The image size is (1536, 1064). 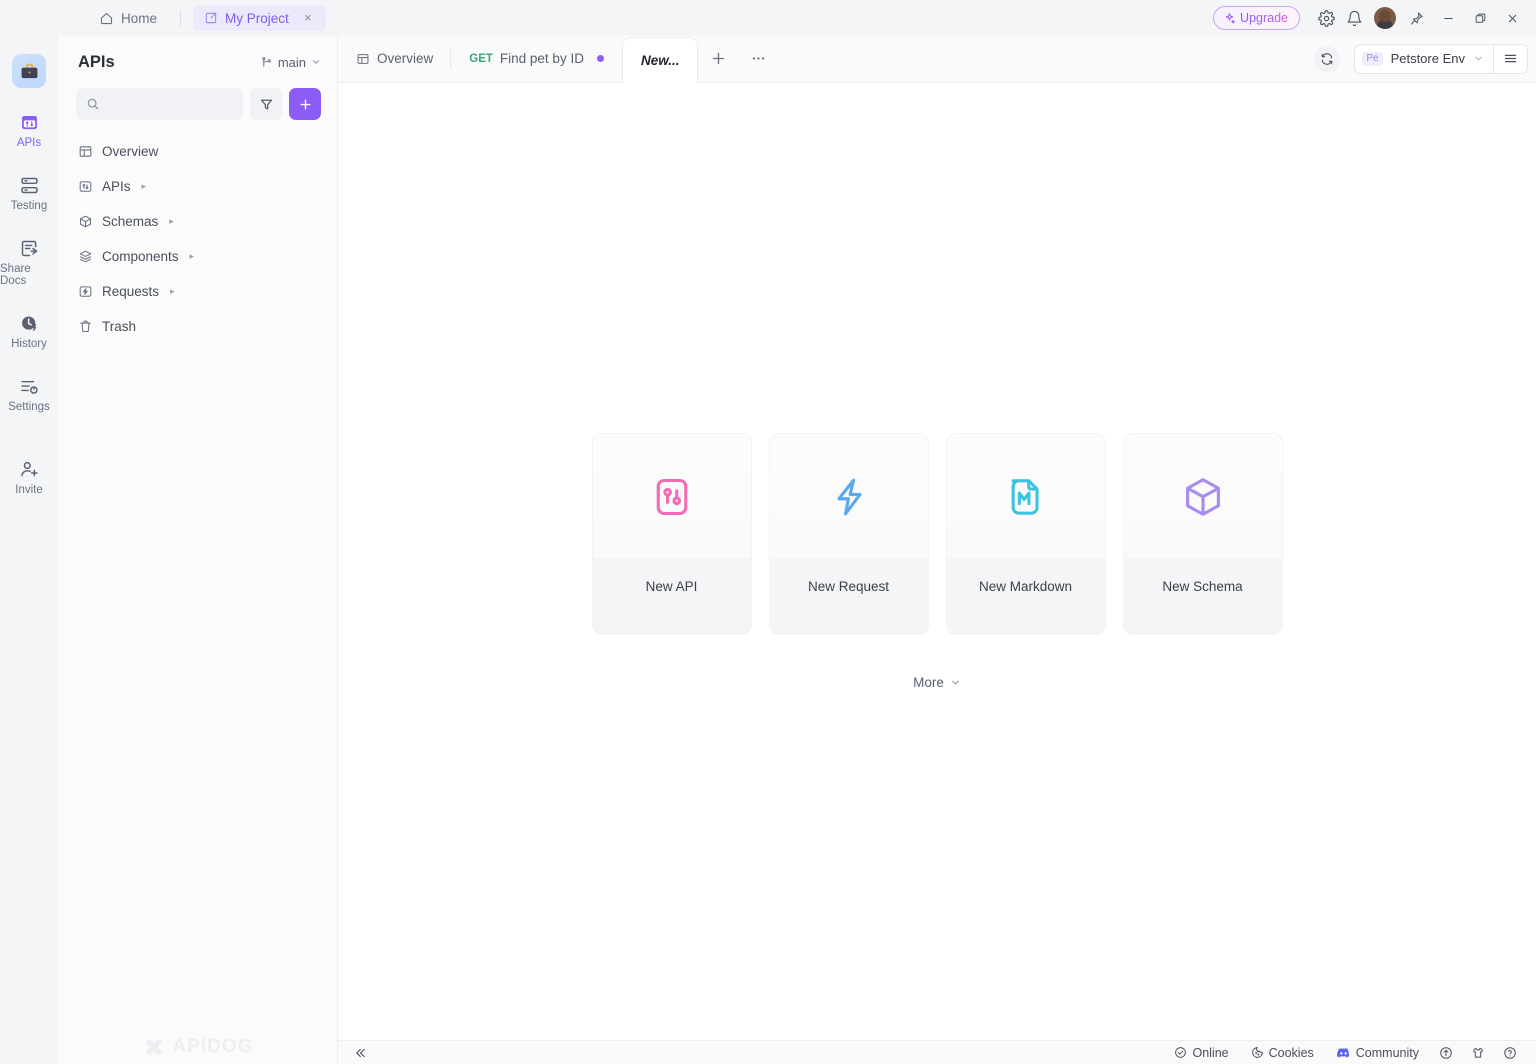 I want to click on environment-selector: Pe Petstore Env, so click(x=1424, y=58).